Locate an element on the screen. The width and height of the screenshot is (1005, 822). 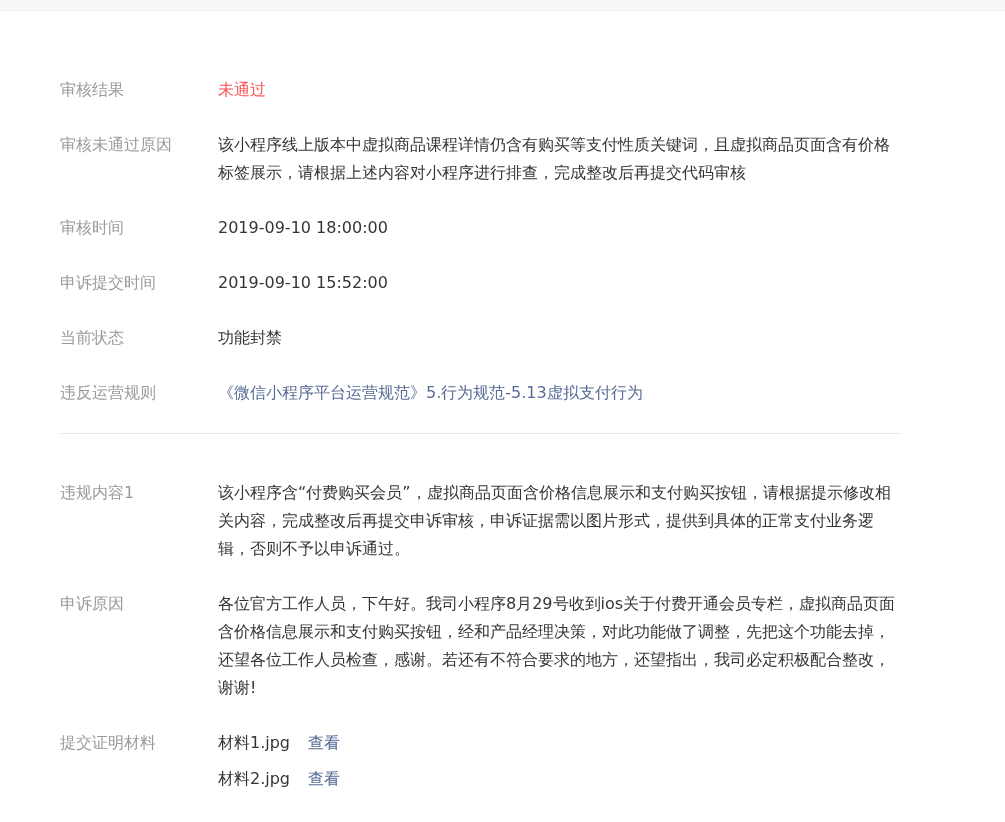
file-name: 材料2.jpg is located at coordinates (254, 779).